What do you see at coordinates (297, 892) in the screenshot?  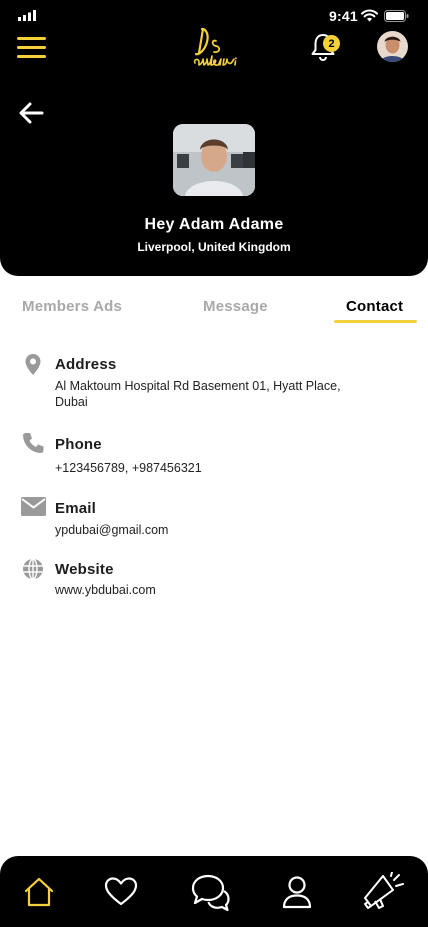 I see `profile-icon` at bounding box center [297, 892].